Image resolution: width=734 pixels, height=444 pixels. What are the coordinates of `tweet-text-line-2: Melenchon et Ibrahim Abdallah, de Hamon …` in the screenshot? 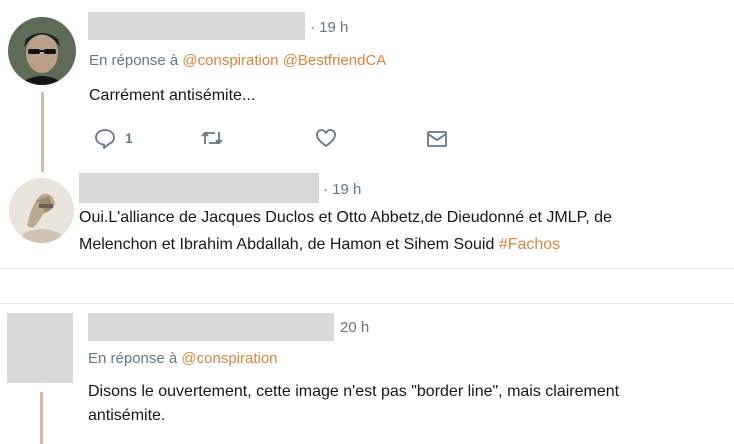 It's located at (319, 245).